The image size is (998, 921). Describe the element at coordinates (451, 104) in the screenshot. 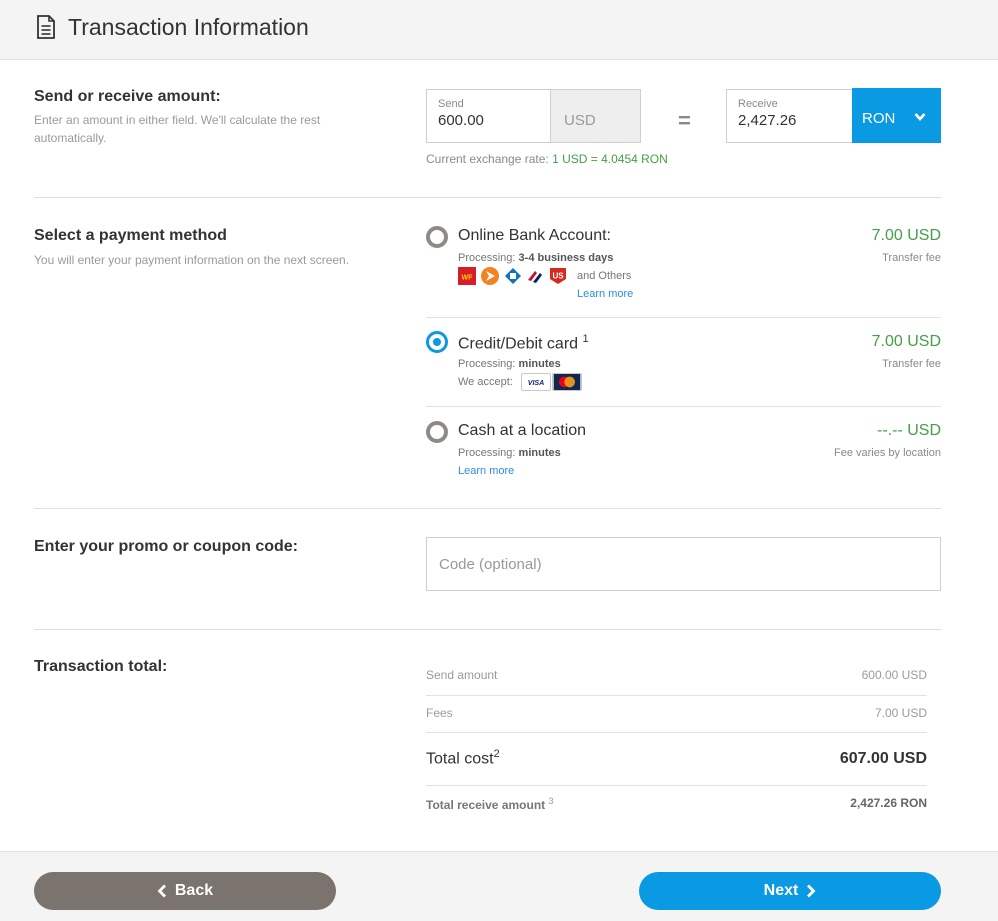

I see `send-field-label: Send` at that location.